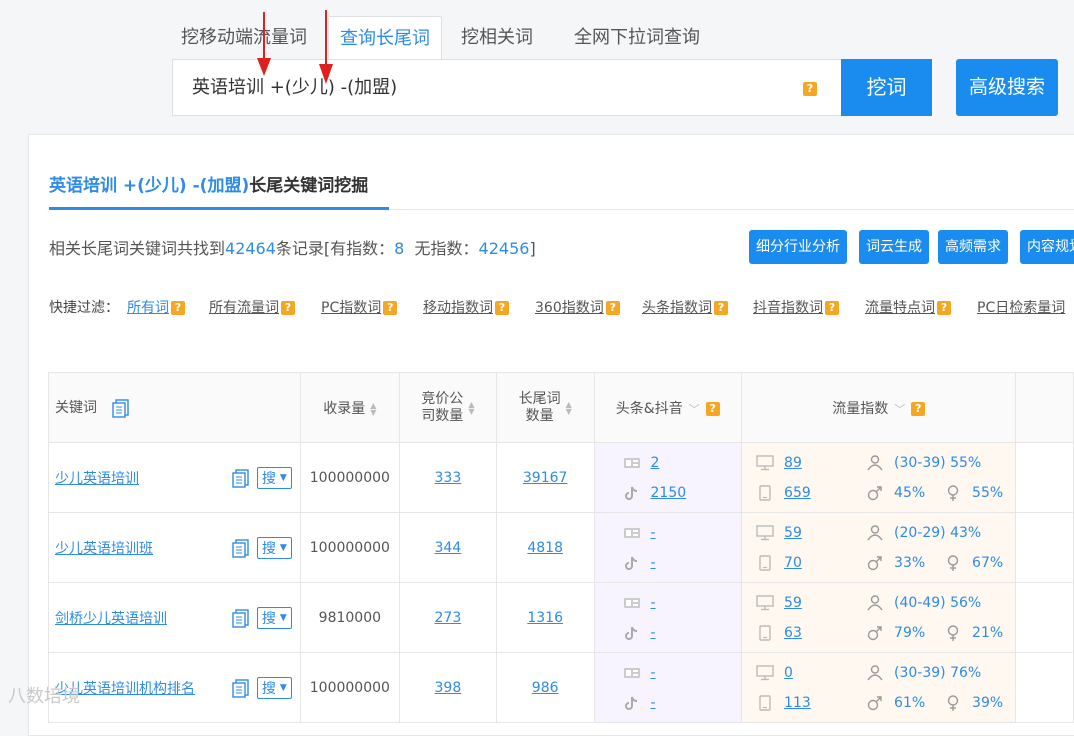  I want to click on keyword-link: 剑桥少儿英语培训, so click(111, 618).